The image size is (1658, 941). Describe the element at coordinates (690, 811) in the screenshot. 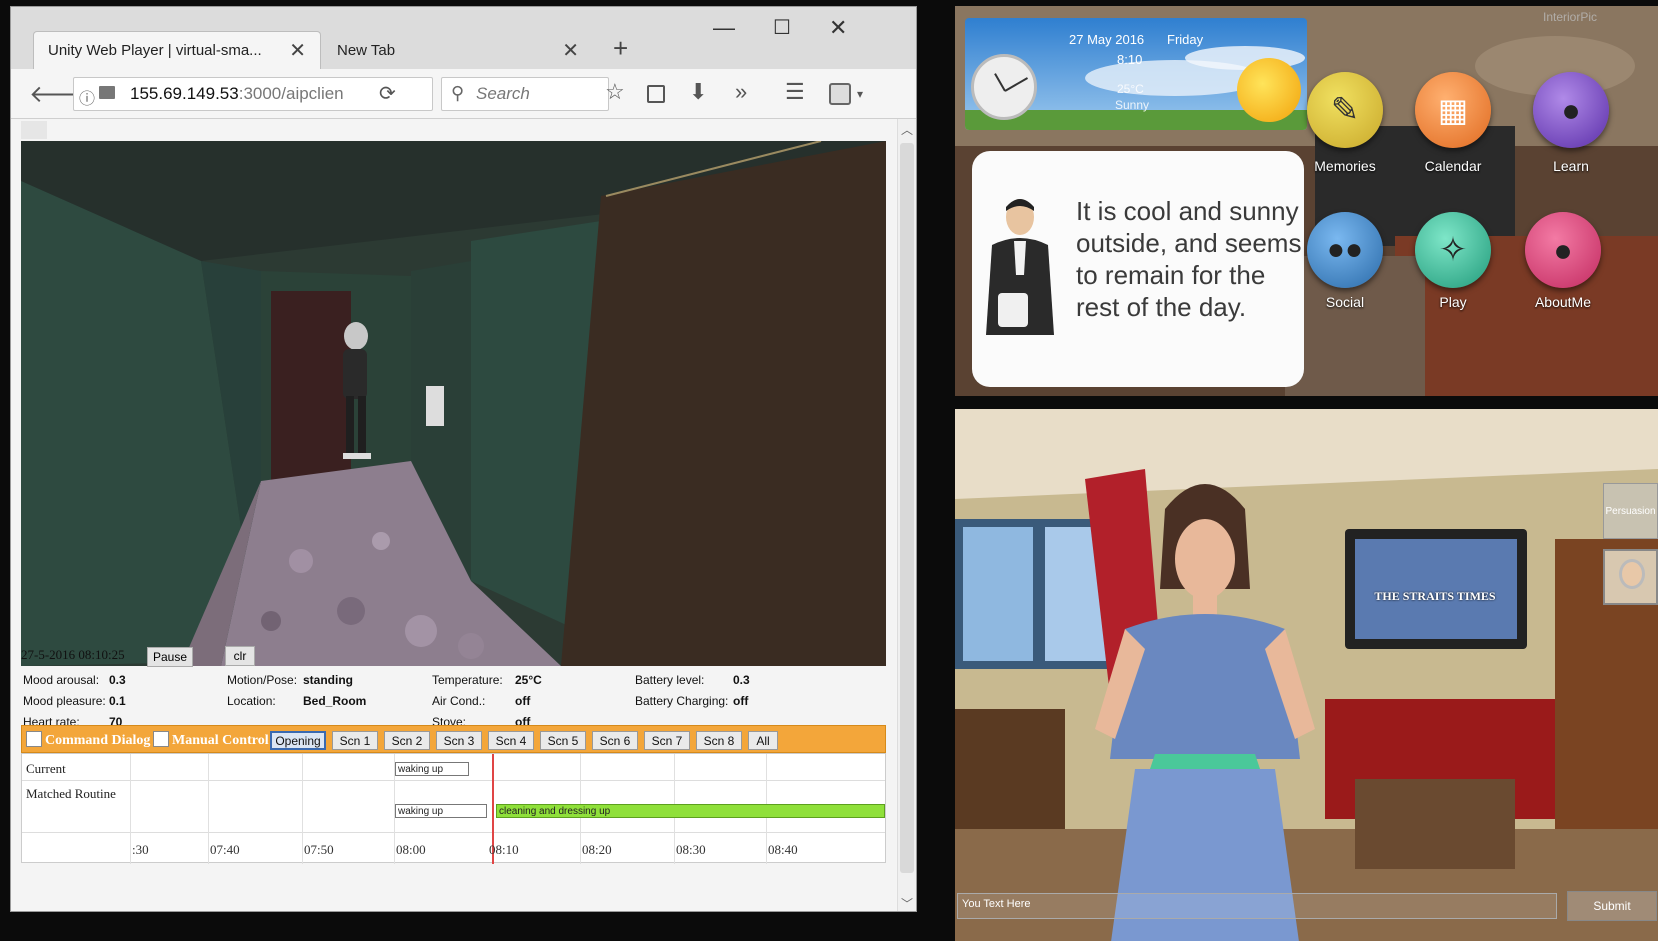

I see `matched-activity-block-active: cleaning and dressing up` at that location.